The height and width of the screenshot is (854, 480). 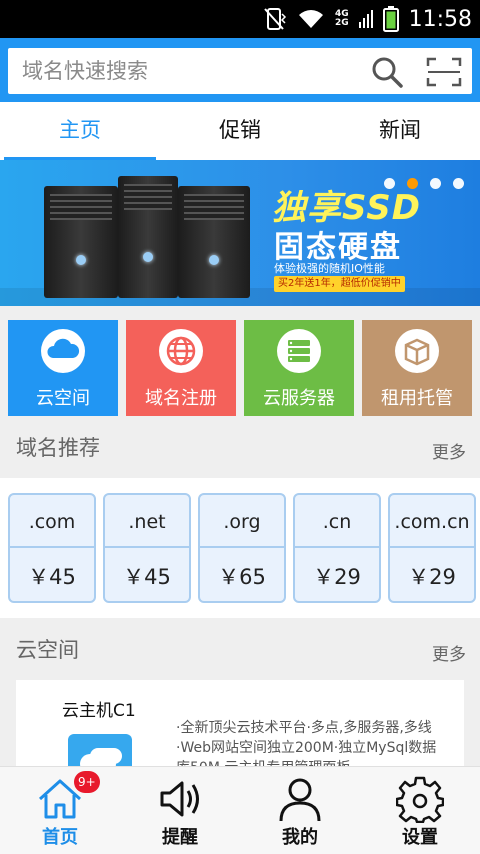 What do you see at coordinates (99, 711) in the screenshot?
I see `product-name: 云主机C1` at bounding box center [99, 711].